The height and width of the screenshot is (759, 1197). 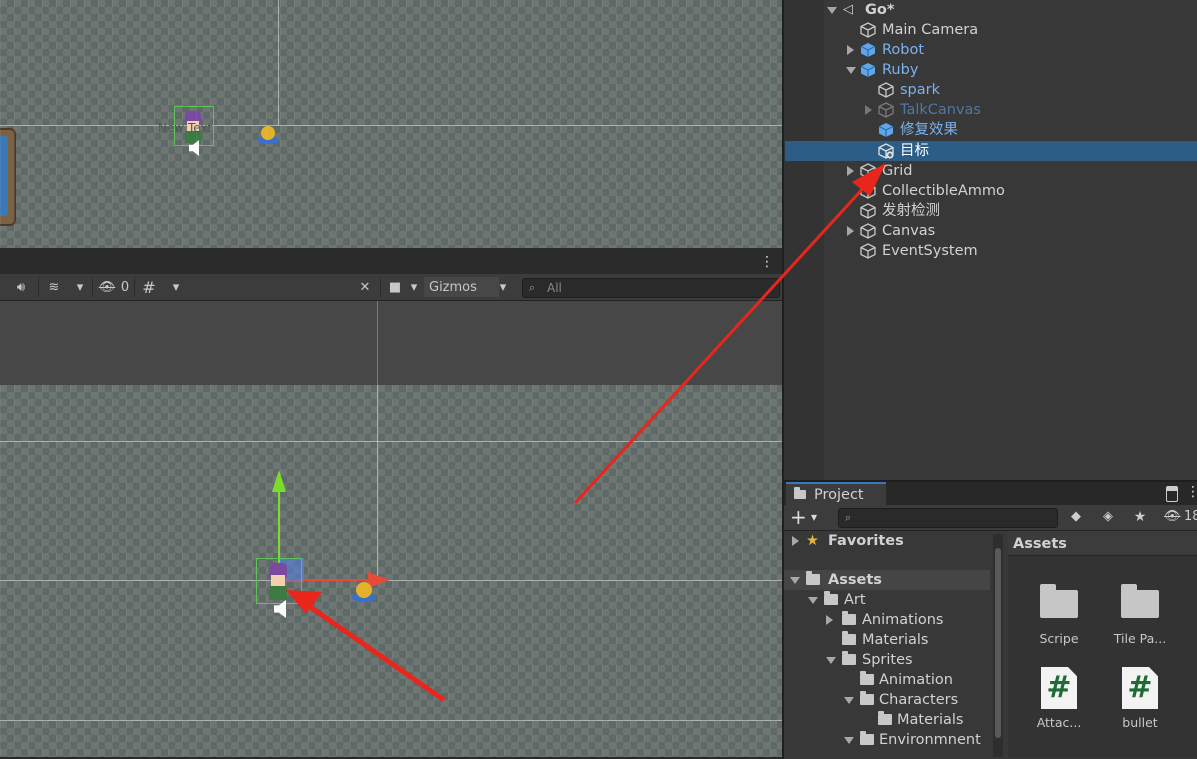 What do you see at coordinates (991, 231) in the screenshot?
I see `hierarchy-item-canvas: Canvas` at bounding box center [991, 231].